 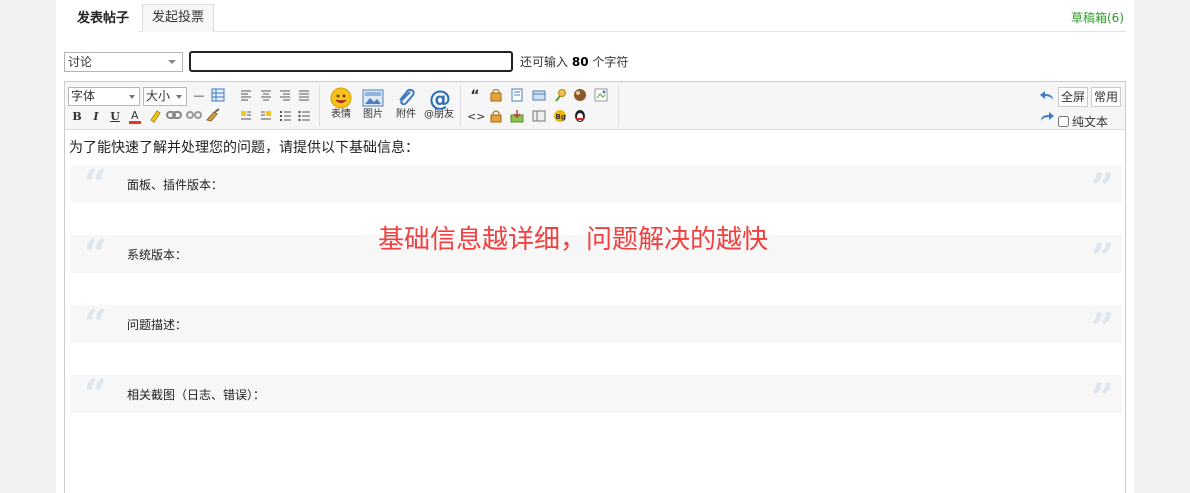 I want to click on attachment-button: 附件, so click(x=406, y=104).